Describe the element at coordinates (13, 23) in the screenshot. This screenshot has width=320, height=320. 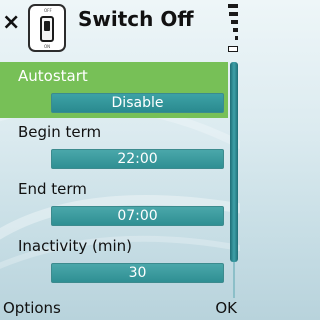
I see `close-icon: ×` at that location.